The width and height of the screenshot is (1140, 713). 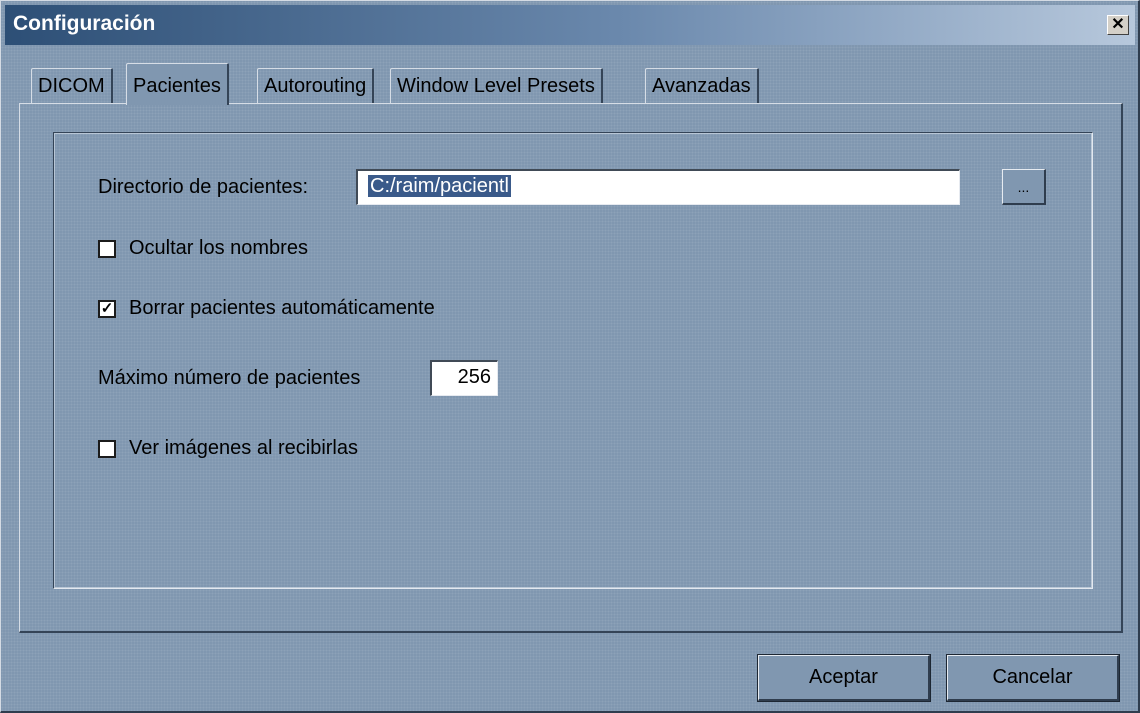 I want to click on close-button: ✕, so click(x=1118, y=25).